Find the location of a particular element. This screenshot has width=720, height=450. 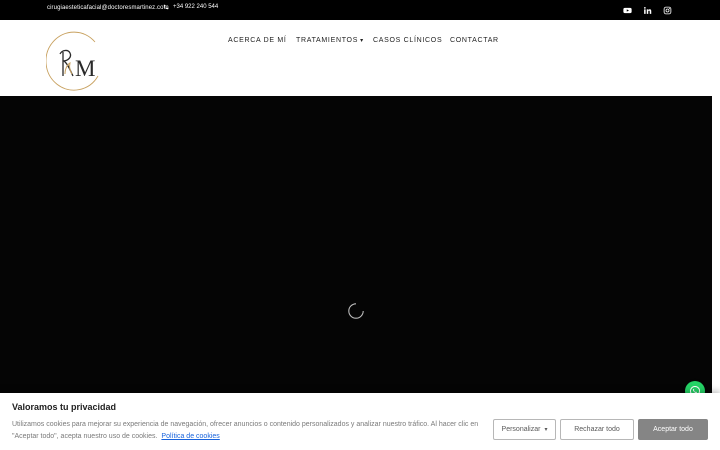

instagram-link is located at coordinates (667, 10).